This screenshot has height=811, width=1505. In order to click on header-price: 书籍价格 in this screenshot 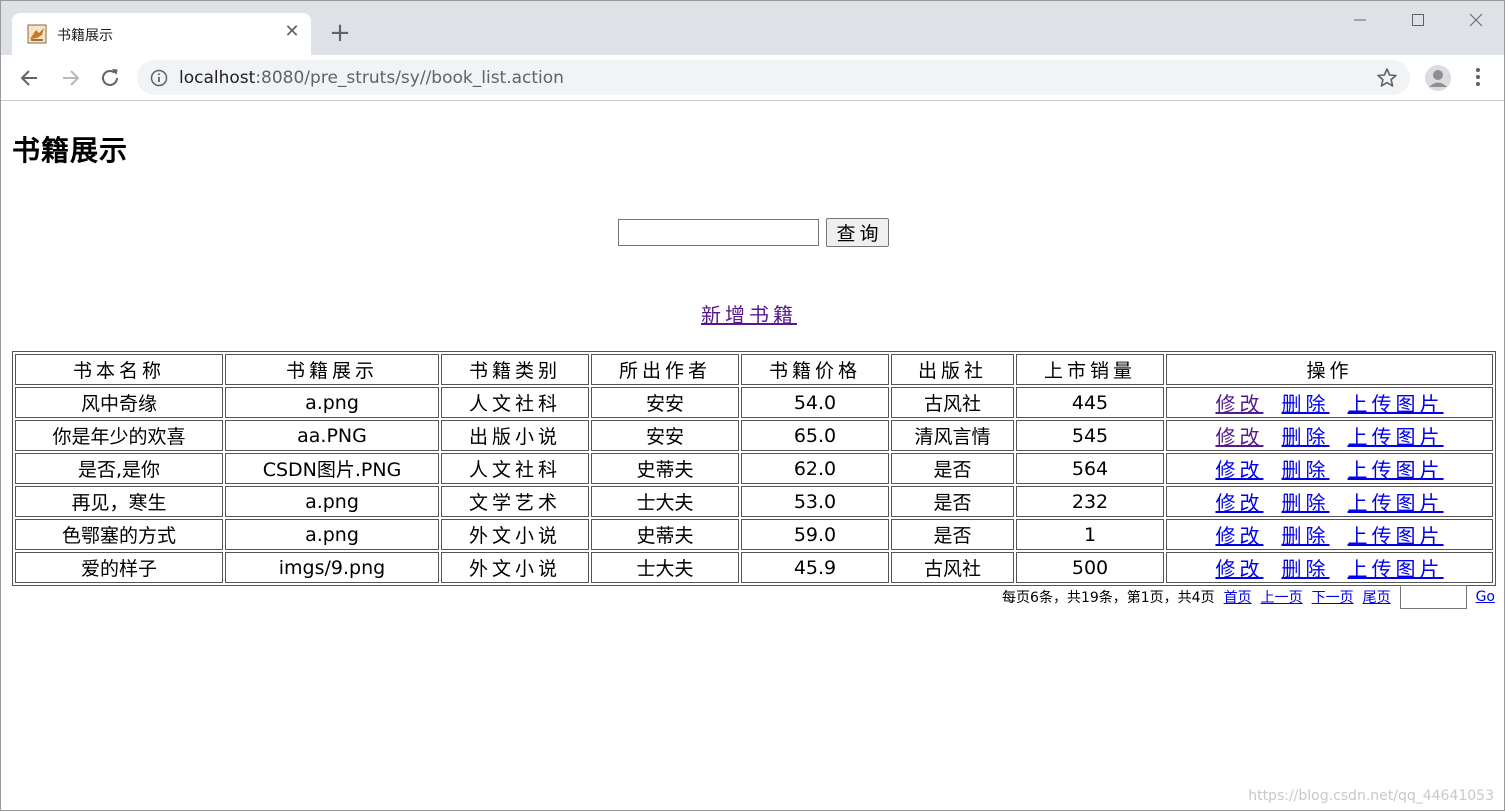, I will do `click(815, 369)`.